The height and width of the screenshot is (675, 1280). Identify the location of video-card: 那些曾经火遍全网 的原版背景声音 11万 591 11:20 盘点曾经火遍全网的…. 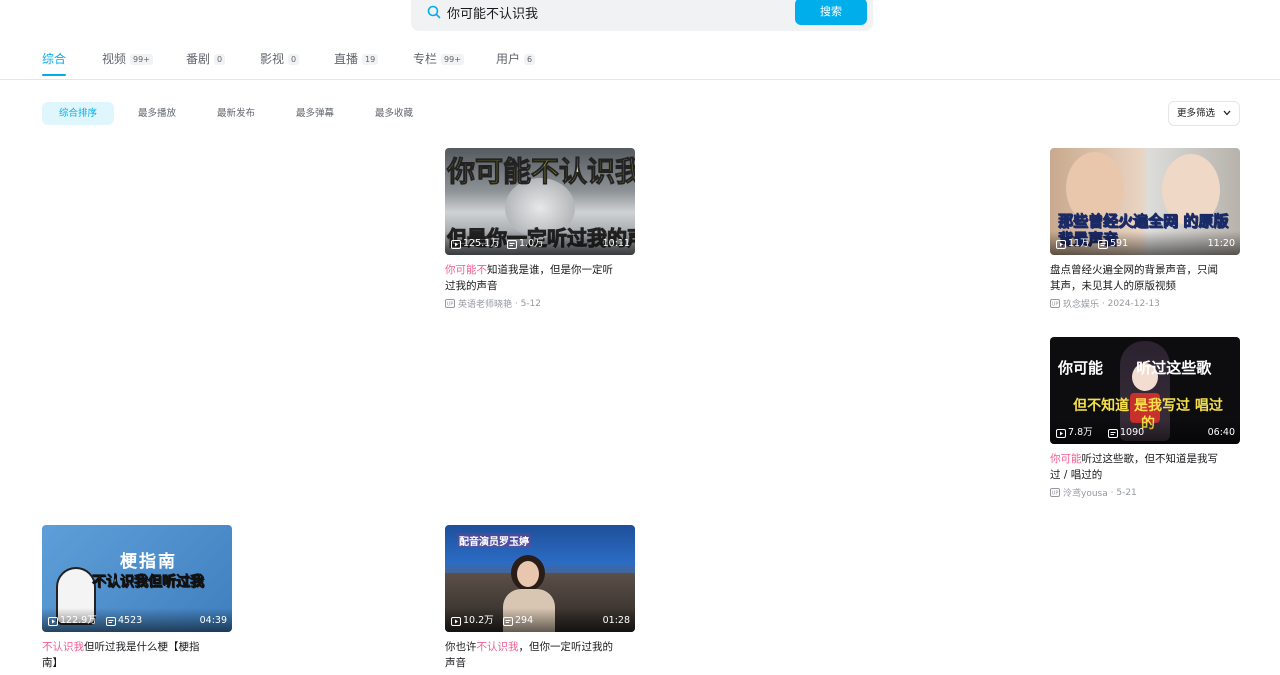
(1145, 229).